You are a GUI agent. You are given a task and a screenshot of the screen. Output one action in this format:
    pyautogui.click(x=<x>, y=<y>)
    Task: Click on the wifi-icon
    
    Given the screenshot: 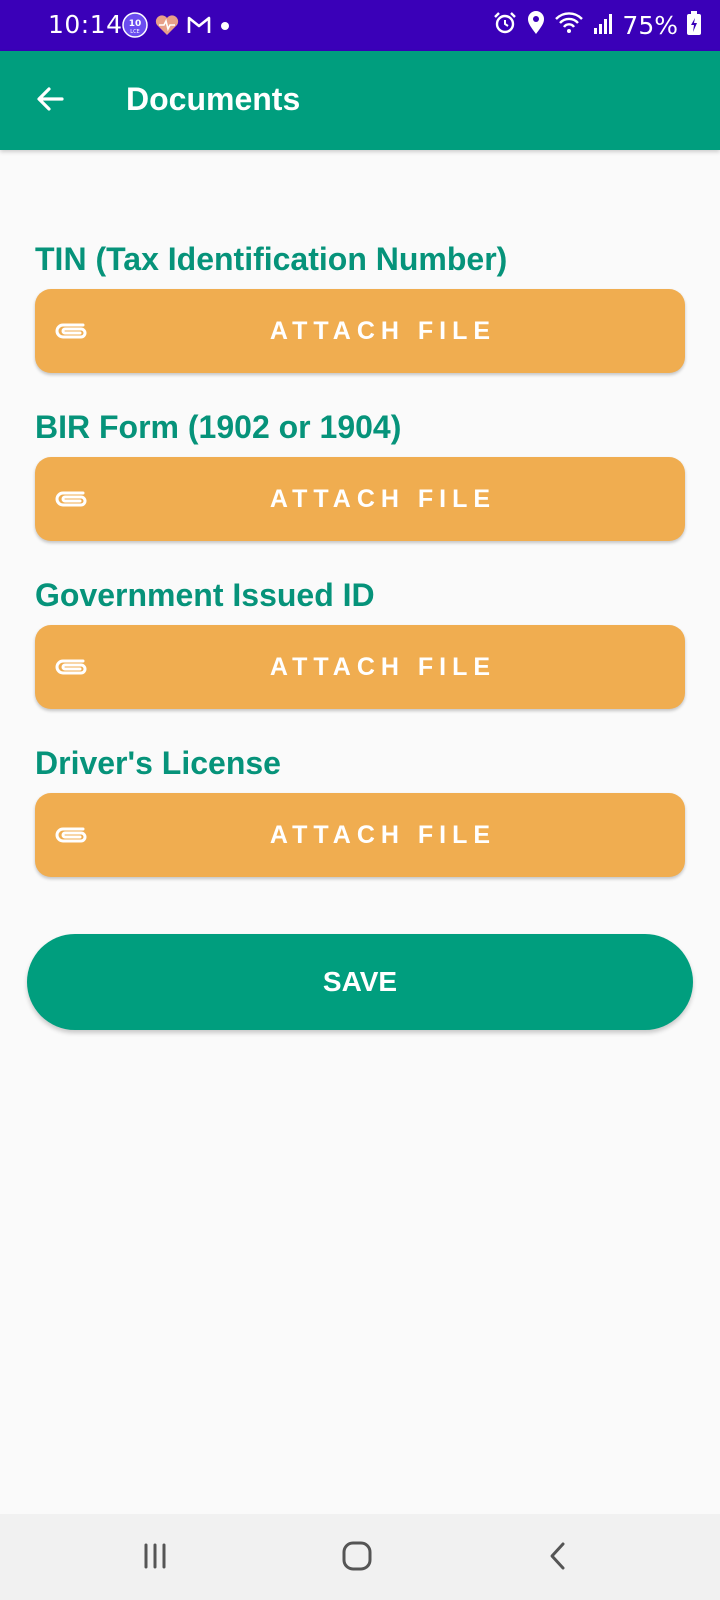 What is the action you would take?
    pyautogui.click(x=569, y=25)
    